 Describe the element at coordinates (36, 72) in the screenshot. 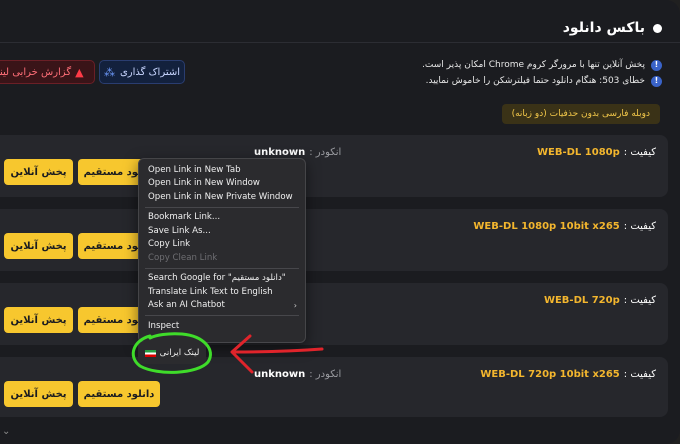

I see `report-button-label: گزارش خرابی لینک` at that location.